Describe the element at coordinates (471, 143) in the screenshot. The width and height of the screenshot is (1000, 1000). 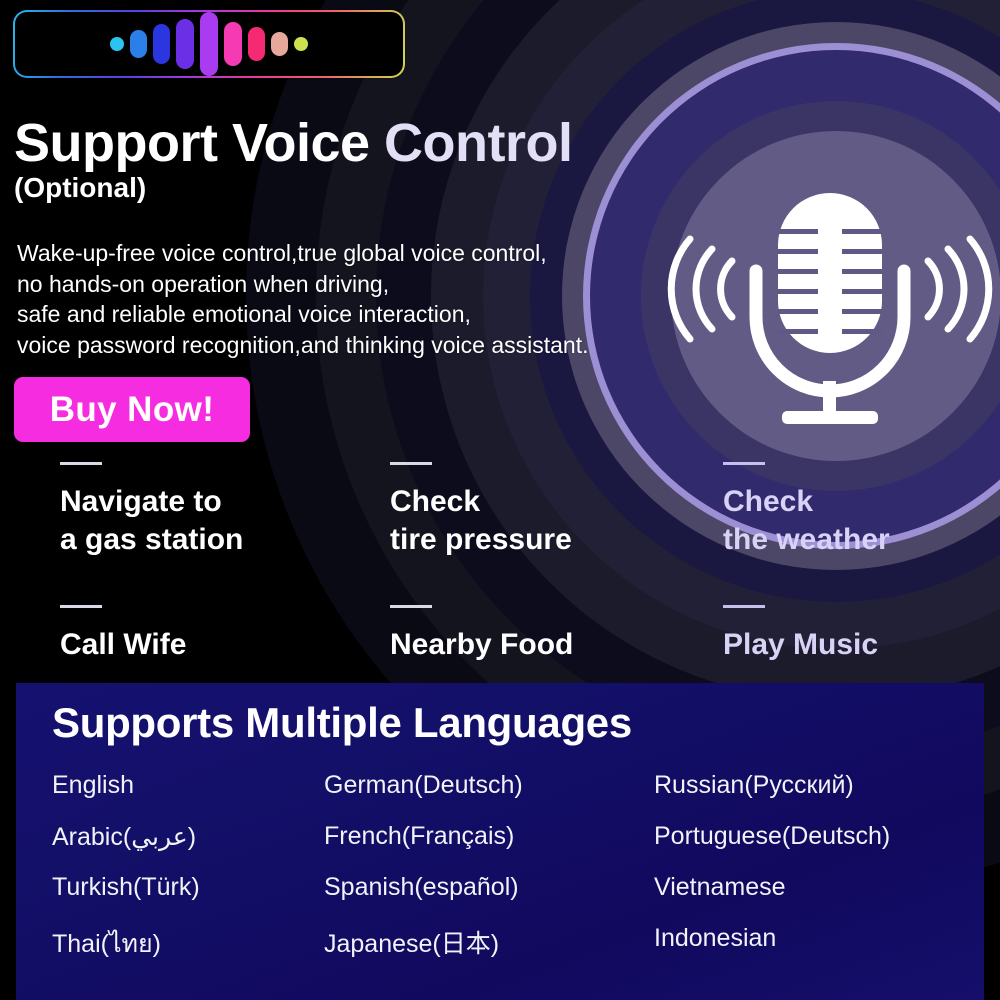
I see `page-title-dim: Control` at that location.